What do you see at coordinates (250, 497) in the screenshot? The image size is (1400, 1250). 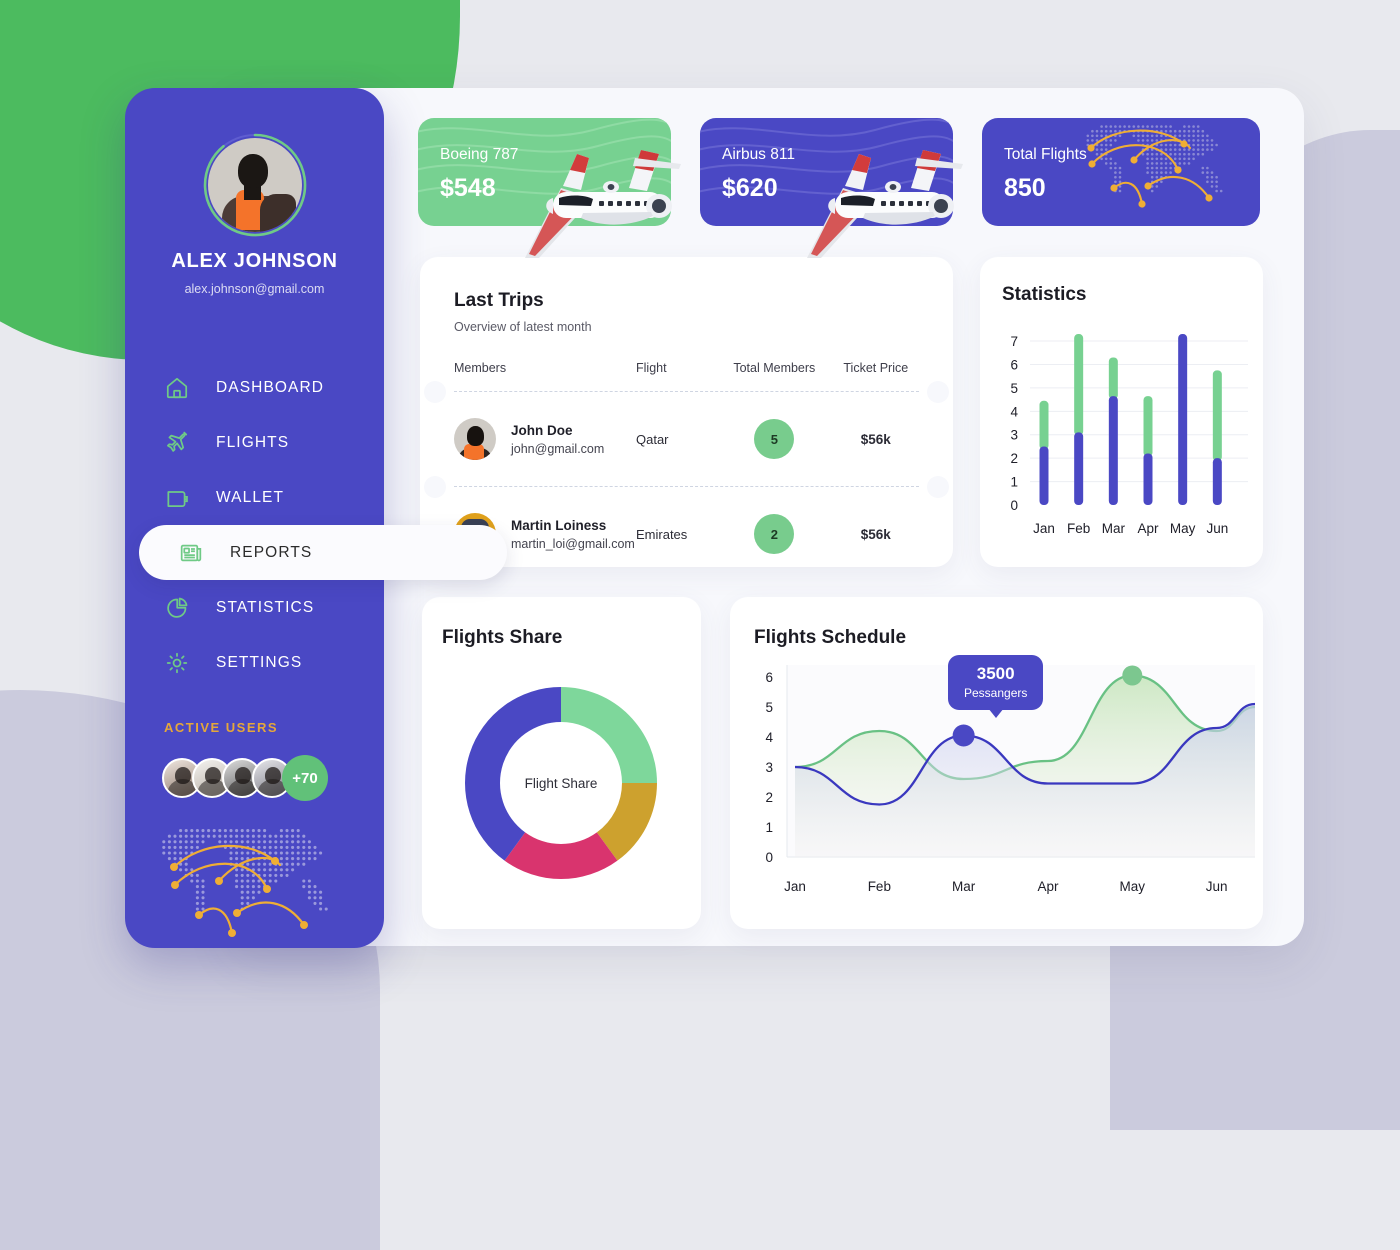 I see `sidebar-item-label: WALLET` at bounding box center [250, 497].